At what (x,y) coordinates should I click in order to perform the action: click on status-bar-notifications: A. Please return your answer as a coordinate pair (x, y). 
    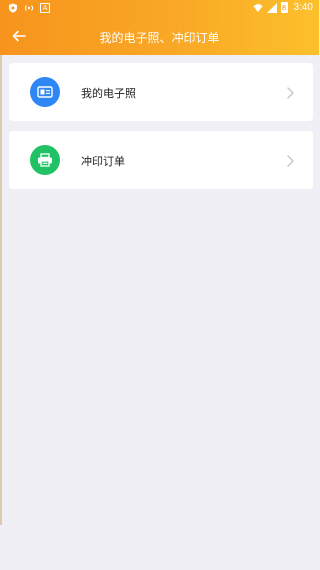
    Looking at the image, I should click on (29, 8).